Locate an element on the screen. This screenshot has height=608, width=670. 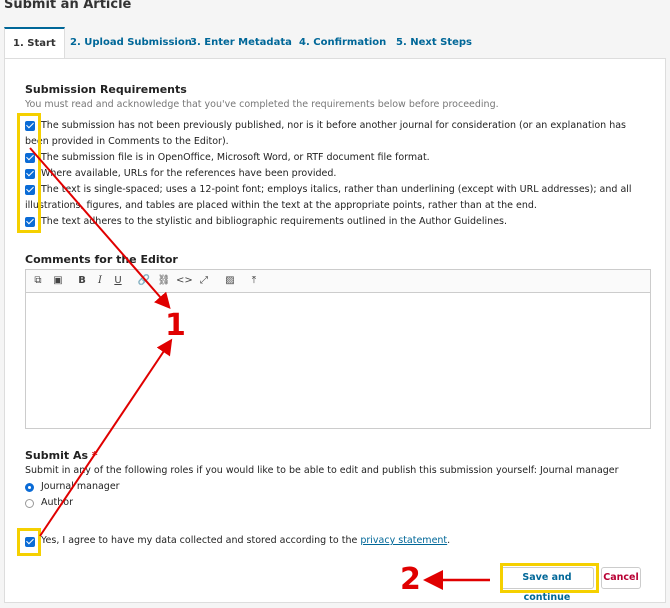
tab-enter-metadata: 3. Enter Metadata is located at coordinates (241, 43).